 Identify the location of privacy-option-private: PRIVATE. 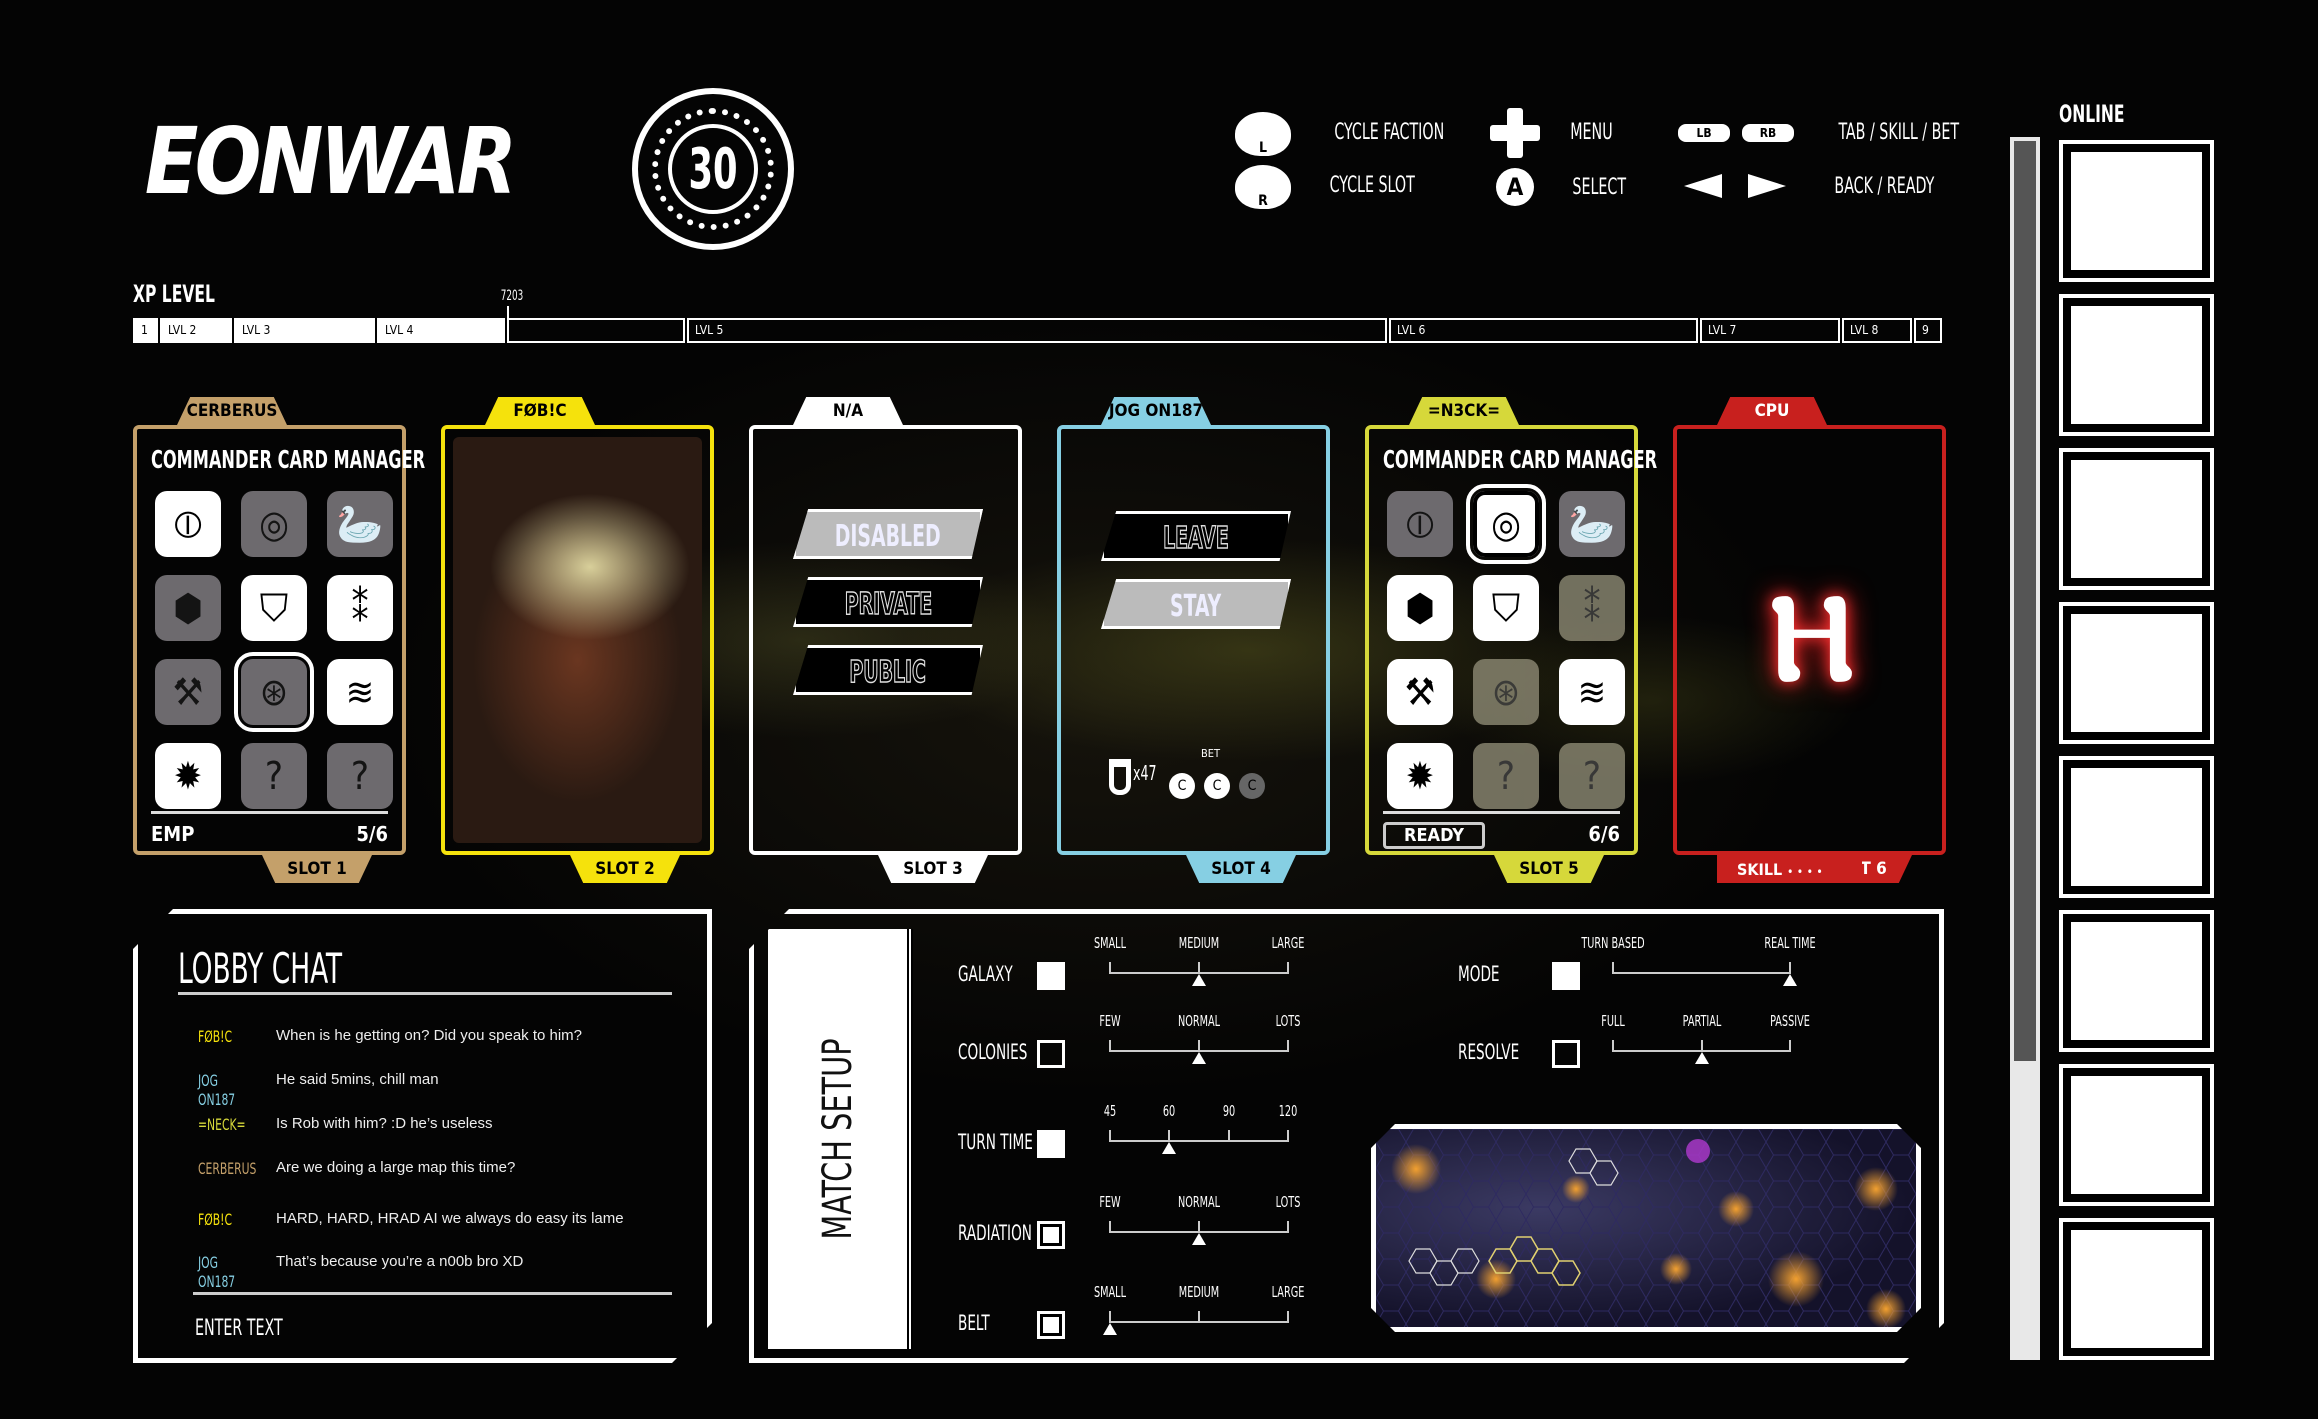
(888, 602).